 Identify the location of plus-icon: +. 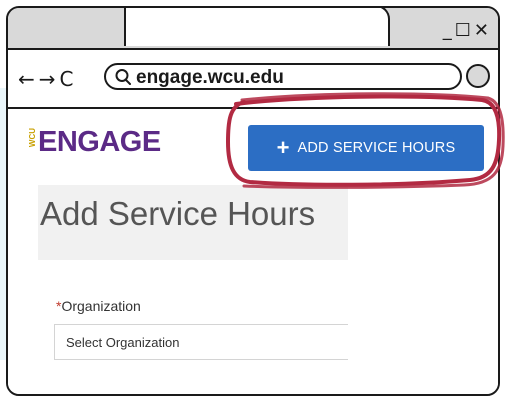
(283, 147).